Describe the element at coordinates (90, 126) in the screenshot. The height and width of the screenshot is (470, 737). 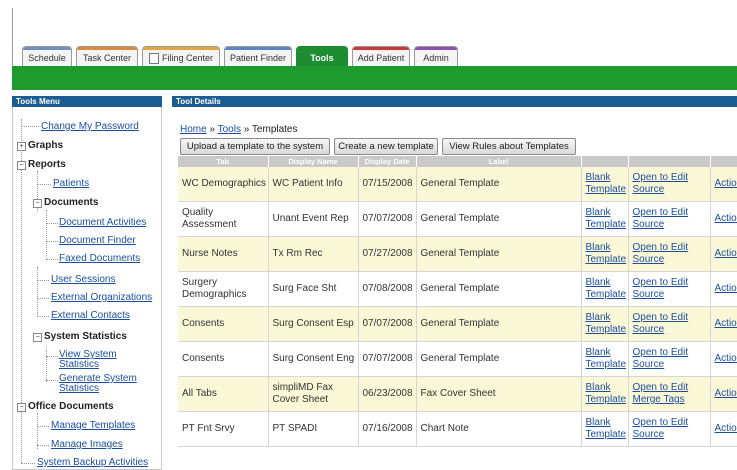
I see `menu-change-password: Change My Password` at that location.